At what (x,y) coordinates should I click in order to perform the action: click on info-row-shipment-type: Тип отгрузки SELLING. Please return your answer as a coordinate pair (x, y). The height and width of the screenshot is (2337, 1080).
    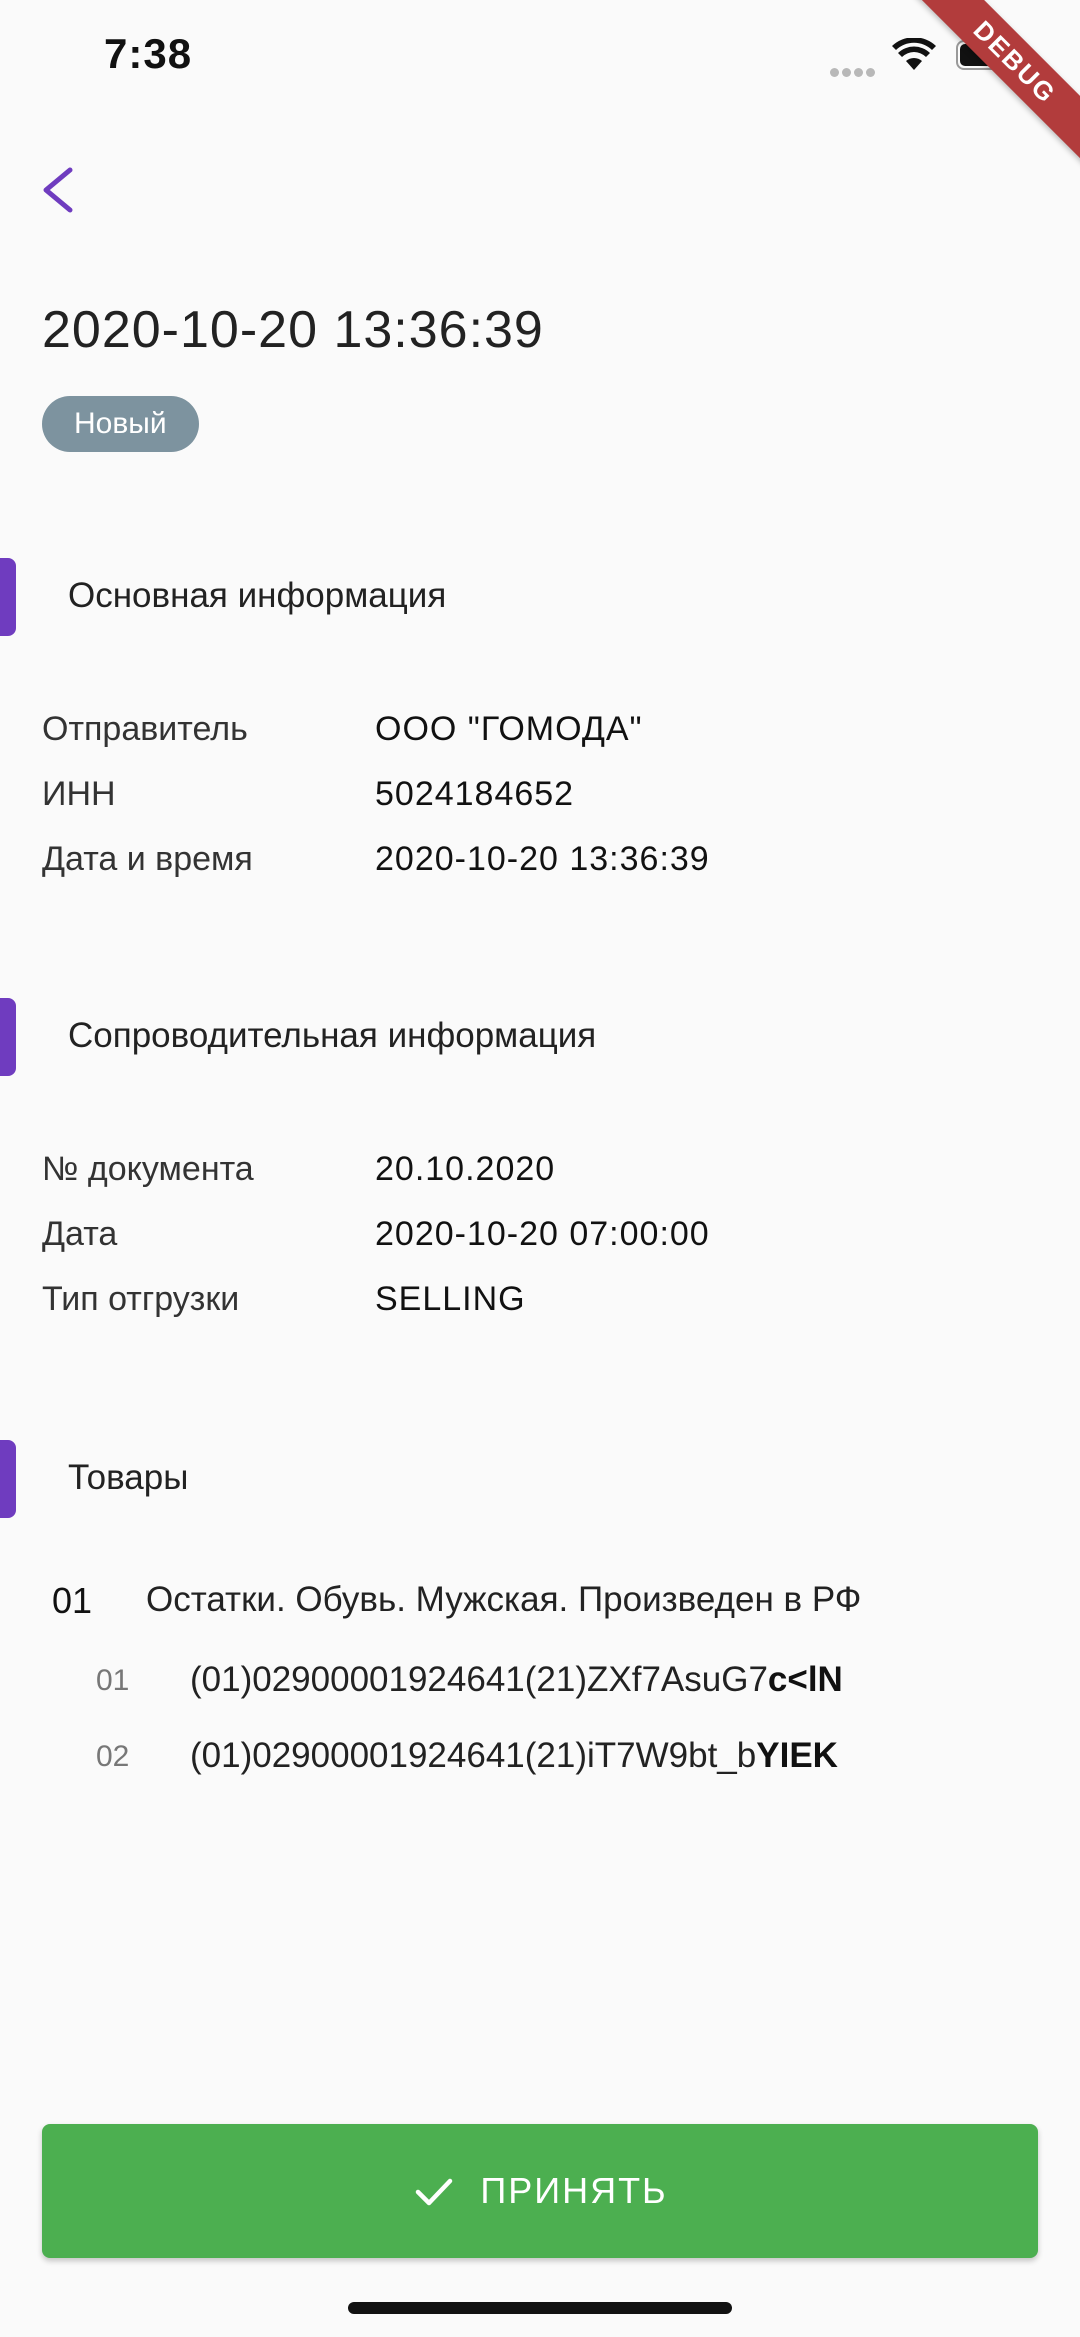
    Looking at the image, I should click on (542, 1308).